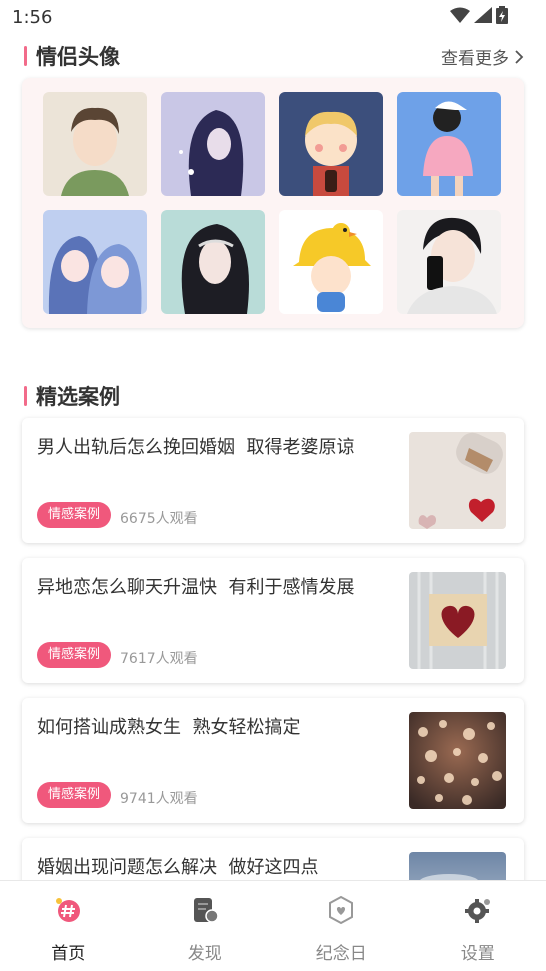  I want to click on status-time: 1:56, so click(32, 17).